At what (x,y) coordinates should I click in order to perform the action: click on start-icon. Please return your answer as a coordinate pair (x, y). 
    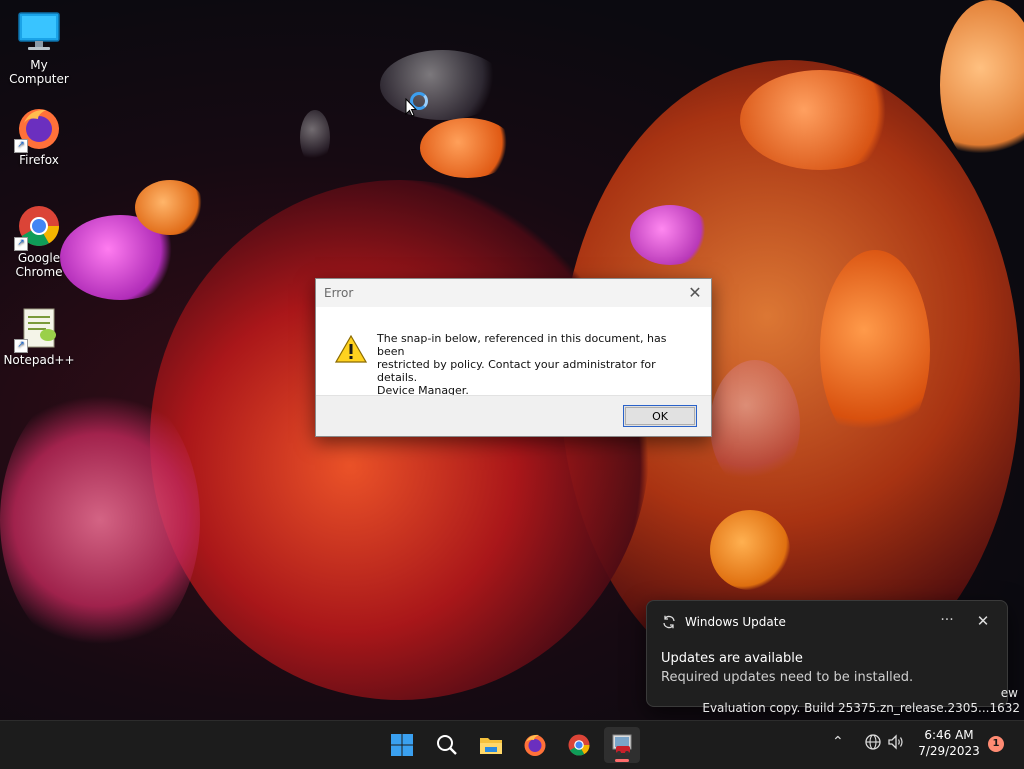
    Looking at the image, I should click on (402, 745).